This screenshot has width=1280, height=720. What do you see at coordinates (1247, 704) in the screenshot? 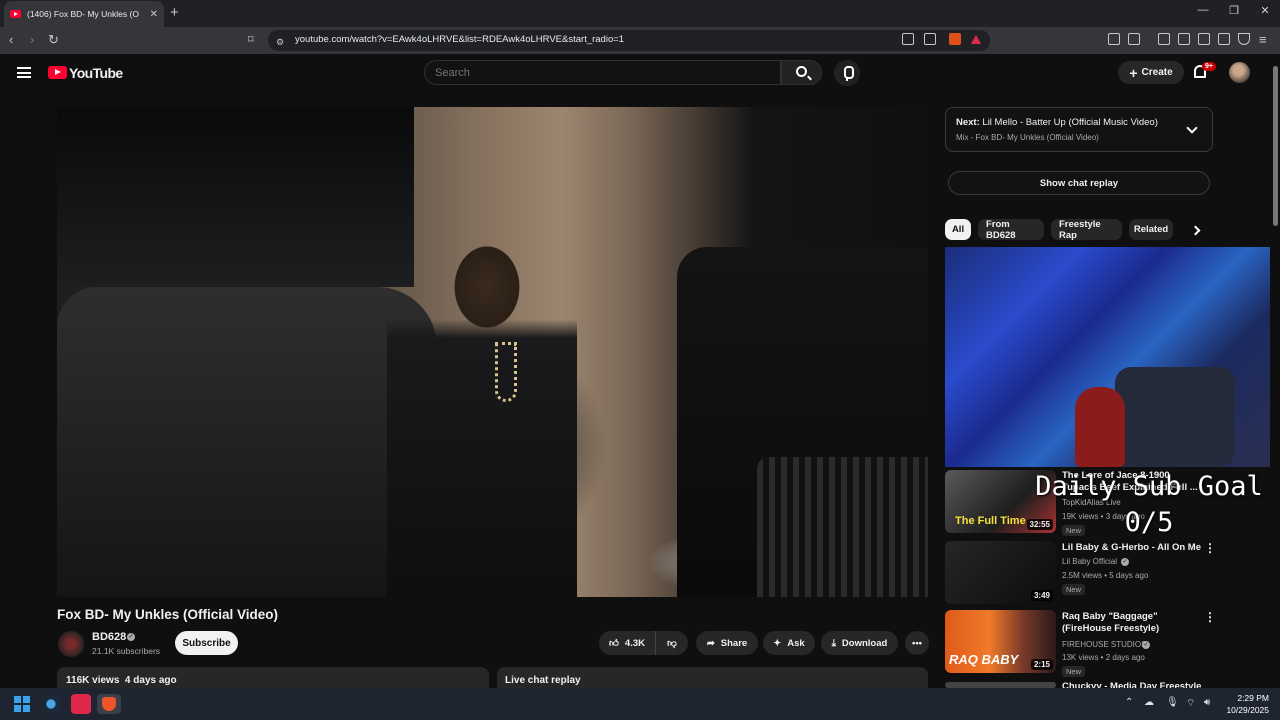
I see `clock: 2:29 PM 10/29/2025` at bounding box center [1247, 704].